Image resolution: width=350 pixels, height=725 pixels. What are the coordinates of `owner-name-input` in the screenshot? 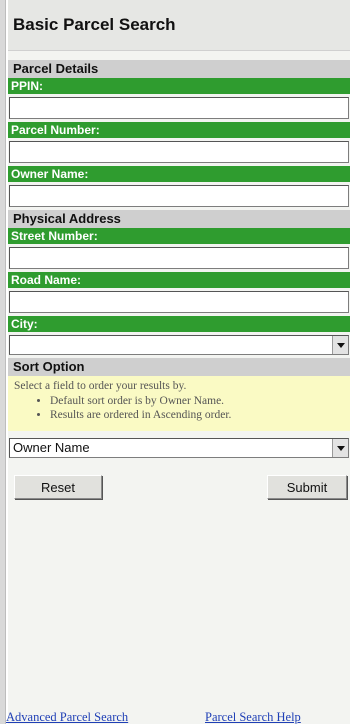 It's located at (179, 196).